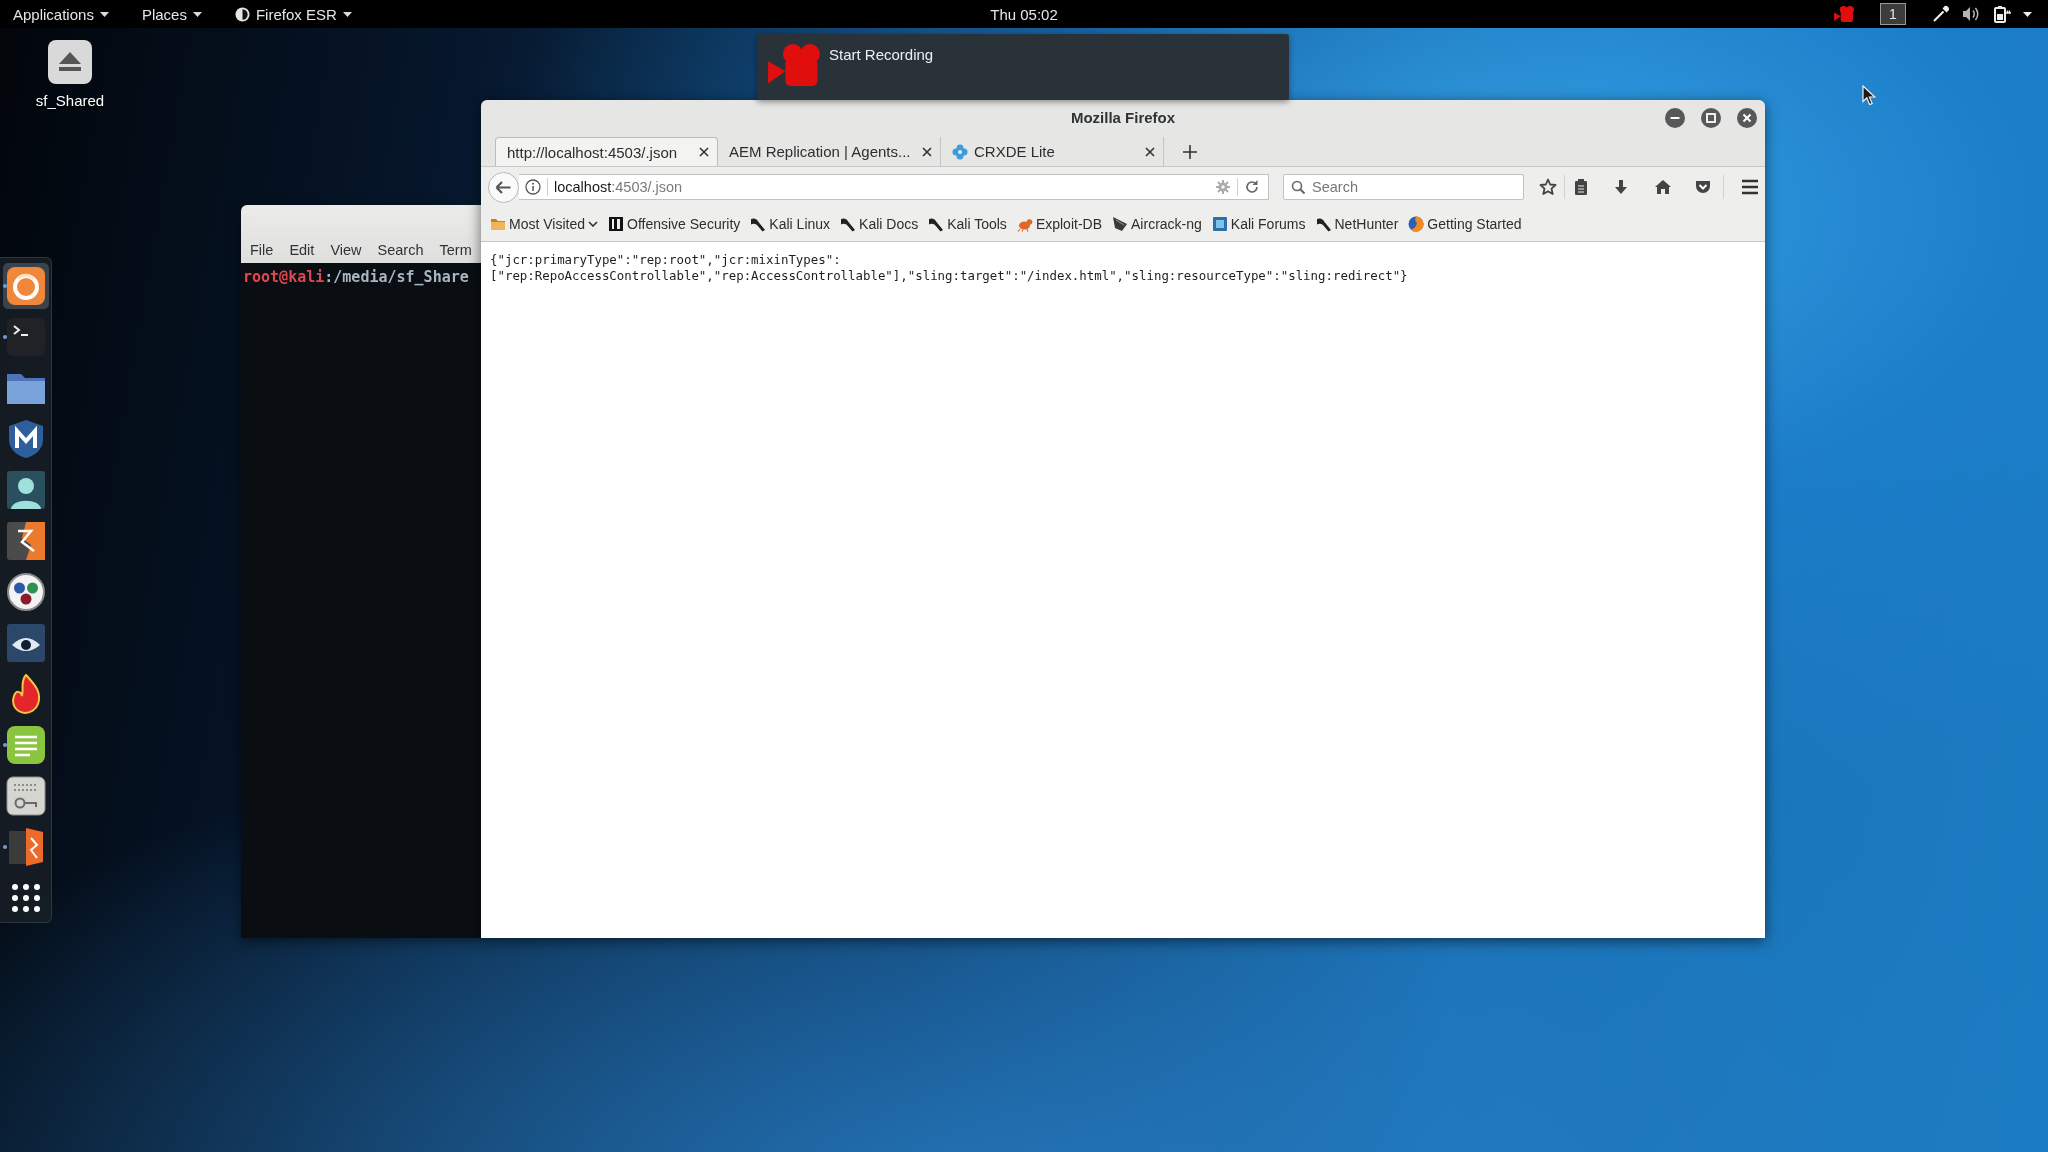  Describe the element at coordinates (2001, 14) in the screenshot. I see `battery-icon` at that location.